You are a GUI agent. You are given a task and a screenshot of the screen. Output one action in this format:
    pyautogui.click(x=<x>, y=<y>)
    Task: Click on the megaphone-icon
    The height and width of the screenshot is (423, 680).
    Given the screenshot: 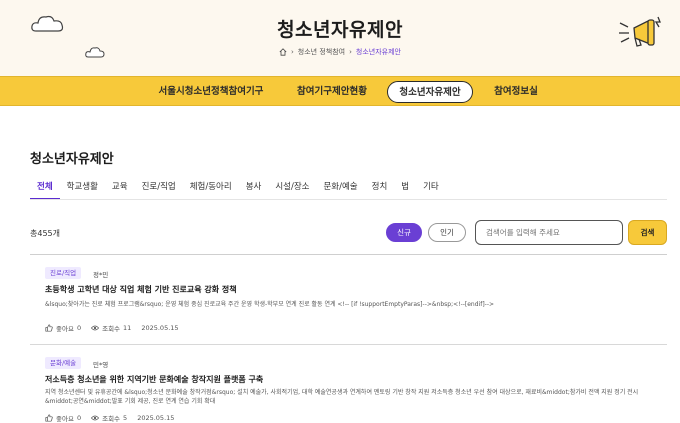 What is the action you would take?
    pyautogui.click(x=640, y=31)
    